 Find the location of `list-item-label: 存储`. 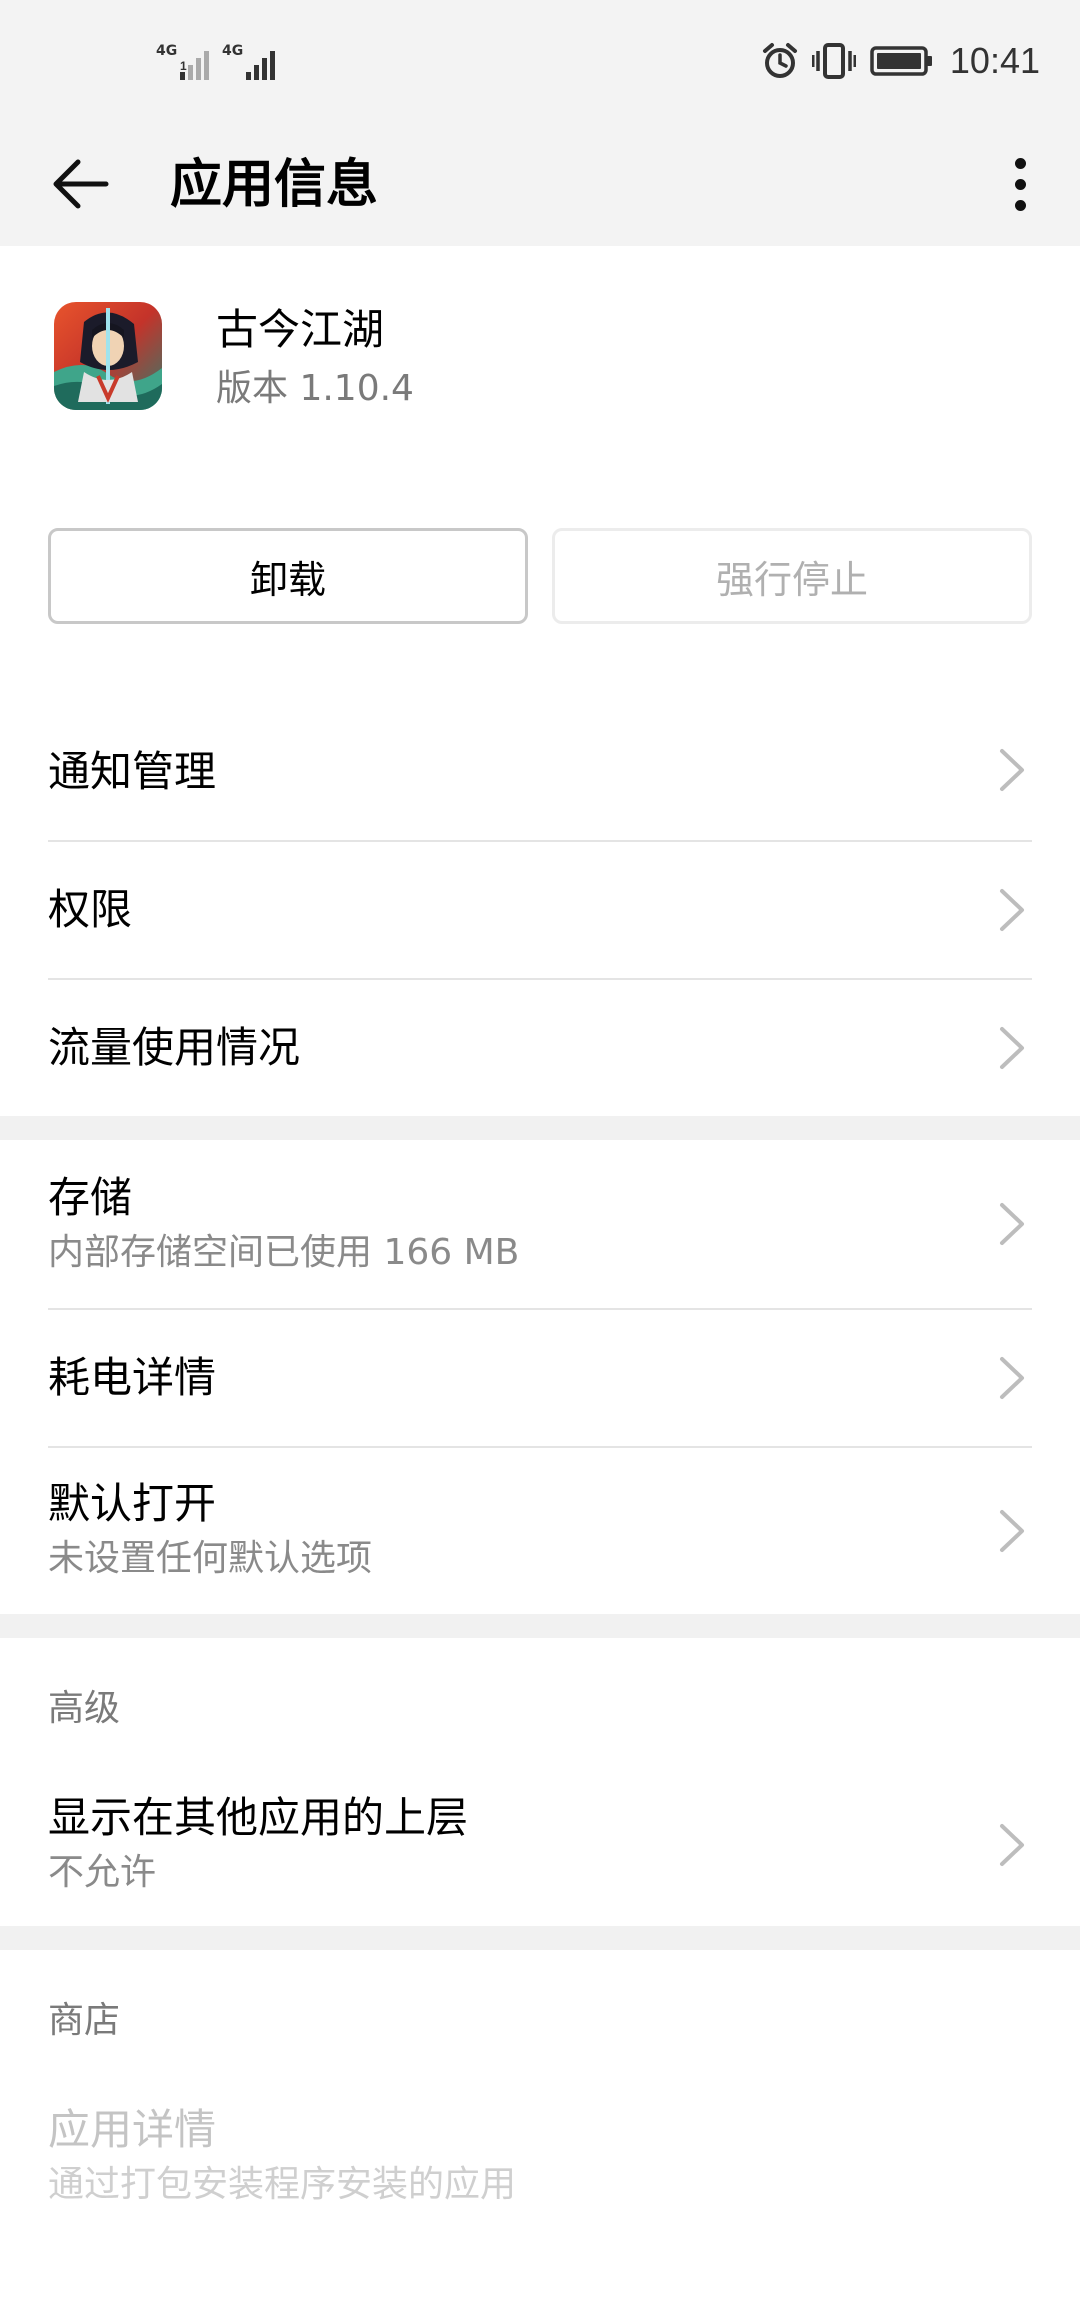

list-item-label: 存储 is located at coordinates (90, 1197).